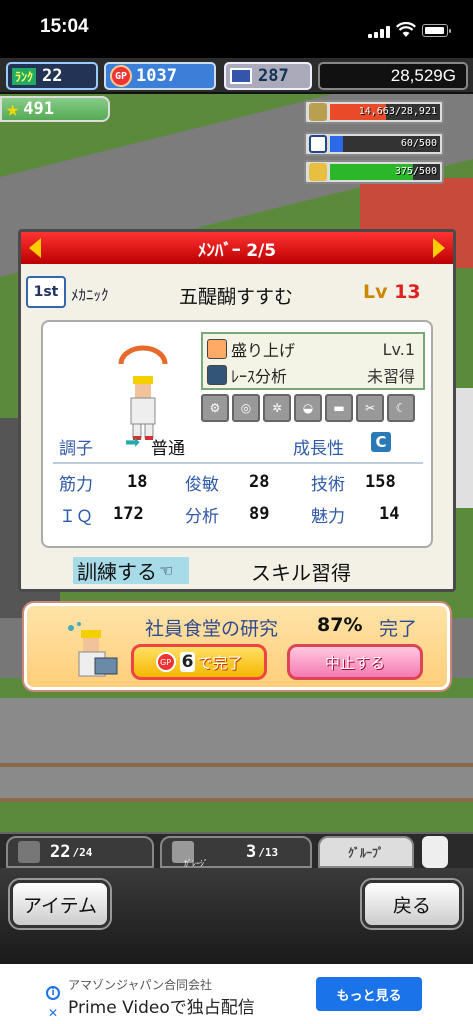  What do you see at coordinates (398, 349) in the screenshot?
I see `skill-value: Lv.1` at bounding box center [398, 349].